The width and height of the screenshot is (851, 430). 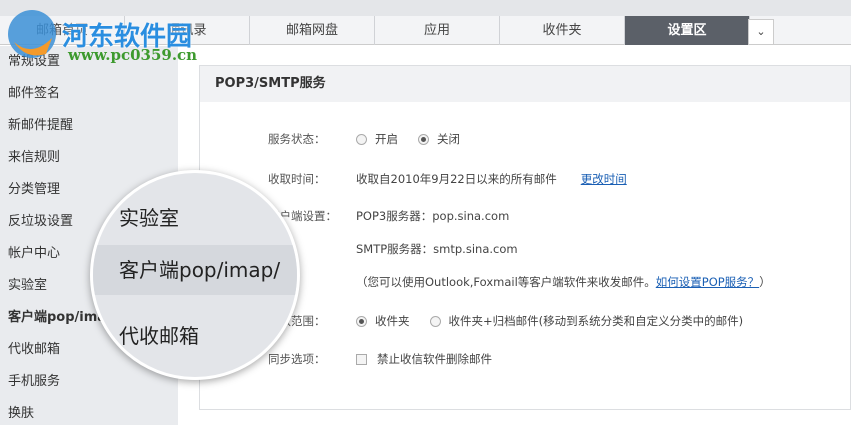 What do you see at coordinates (386, 139) in the screenshot?
I see `radio-on-label: 开启` at bounding box center [386, 139].